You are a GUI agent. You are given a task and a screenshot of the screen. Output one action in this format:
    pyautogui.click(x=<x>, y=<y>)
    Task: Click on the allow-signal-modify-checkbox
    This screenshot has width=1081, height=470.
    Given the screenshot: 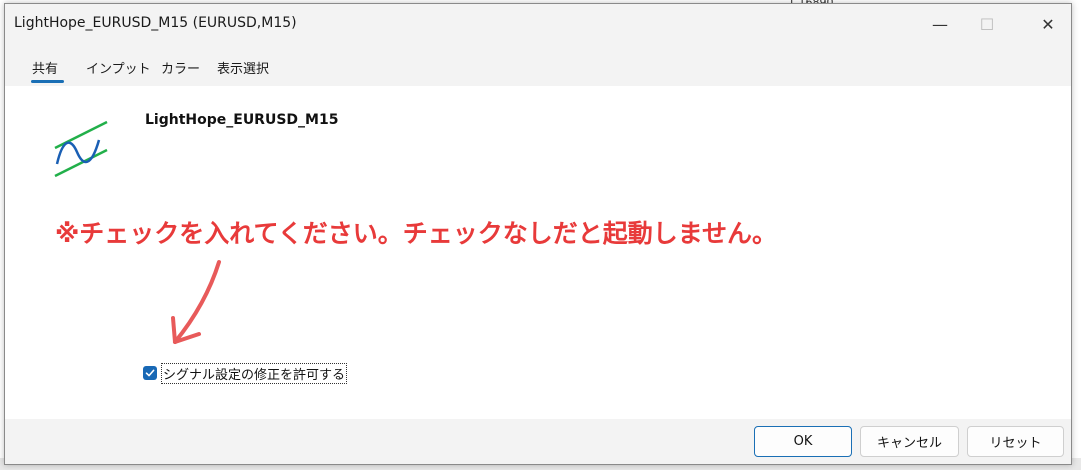 What is the action you would take?
    pyautogui.click(x=150, y=373)
    